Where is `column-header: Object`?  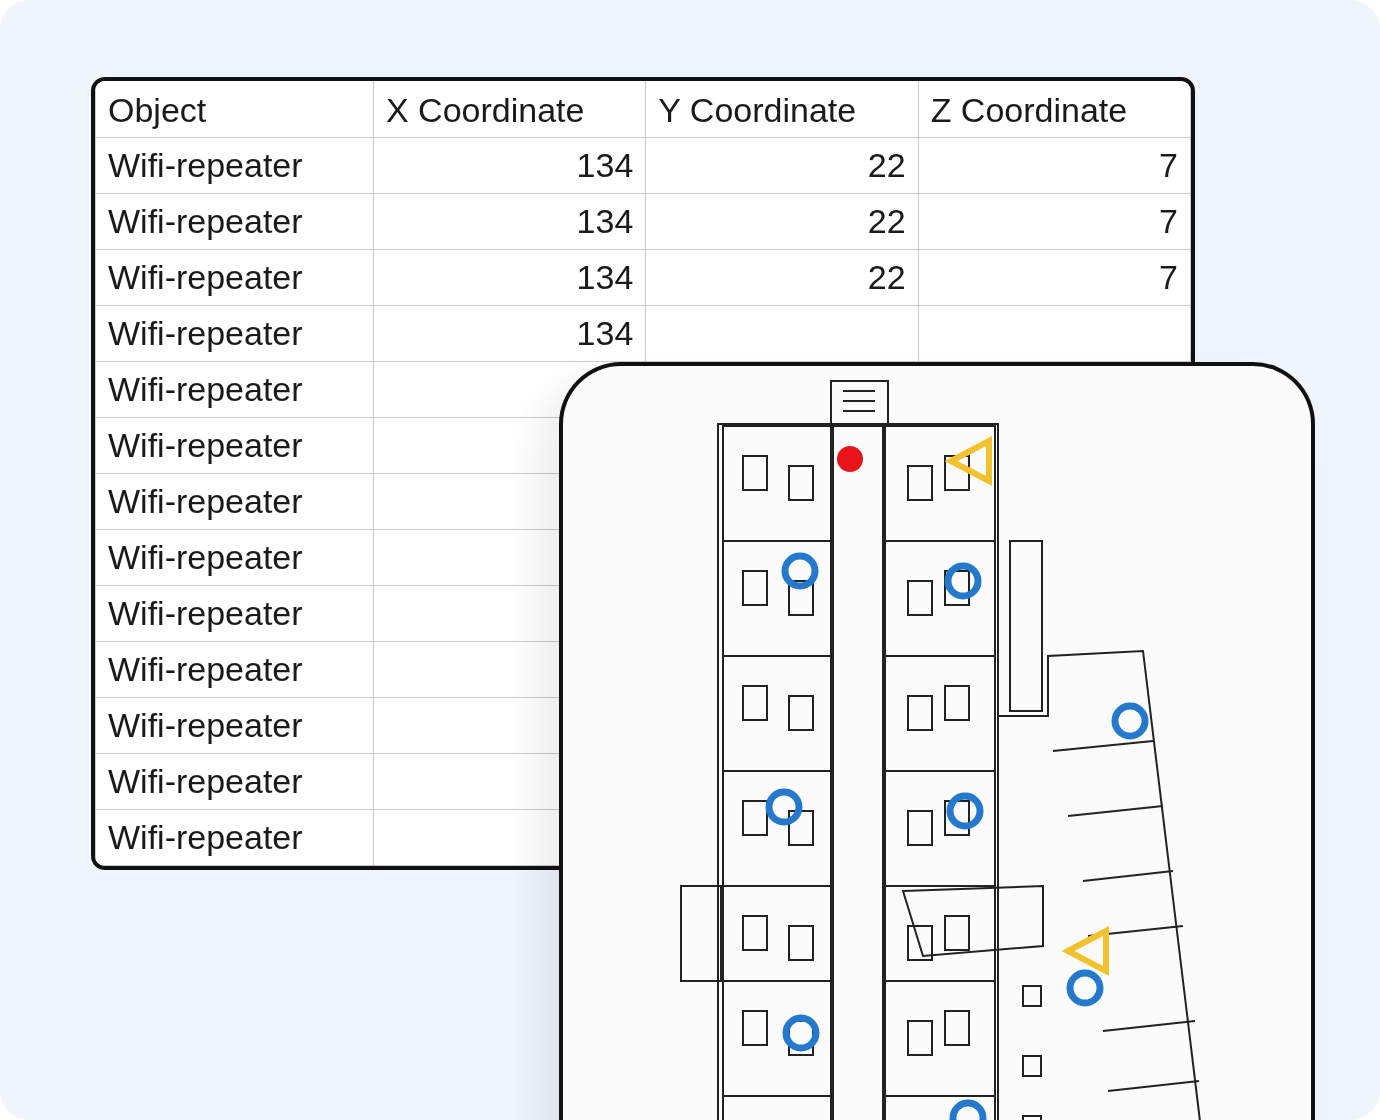 column-header: Object is located at coordinates (234, 109).